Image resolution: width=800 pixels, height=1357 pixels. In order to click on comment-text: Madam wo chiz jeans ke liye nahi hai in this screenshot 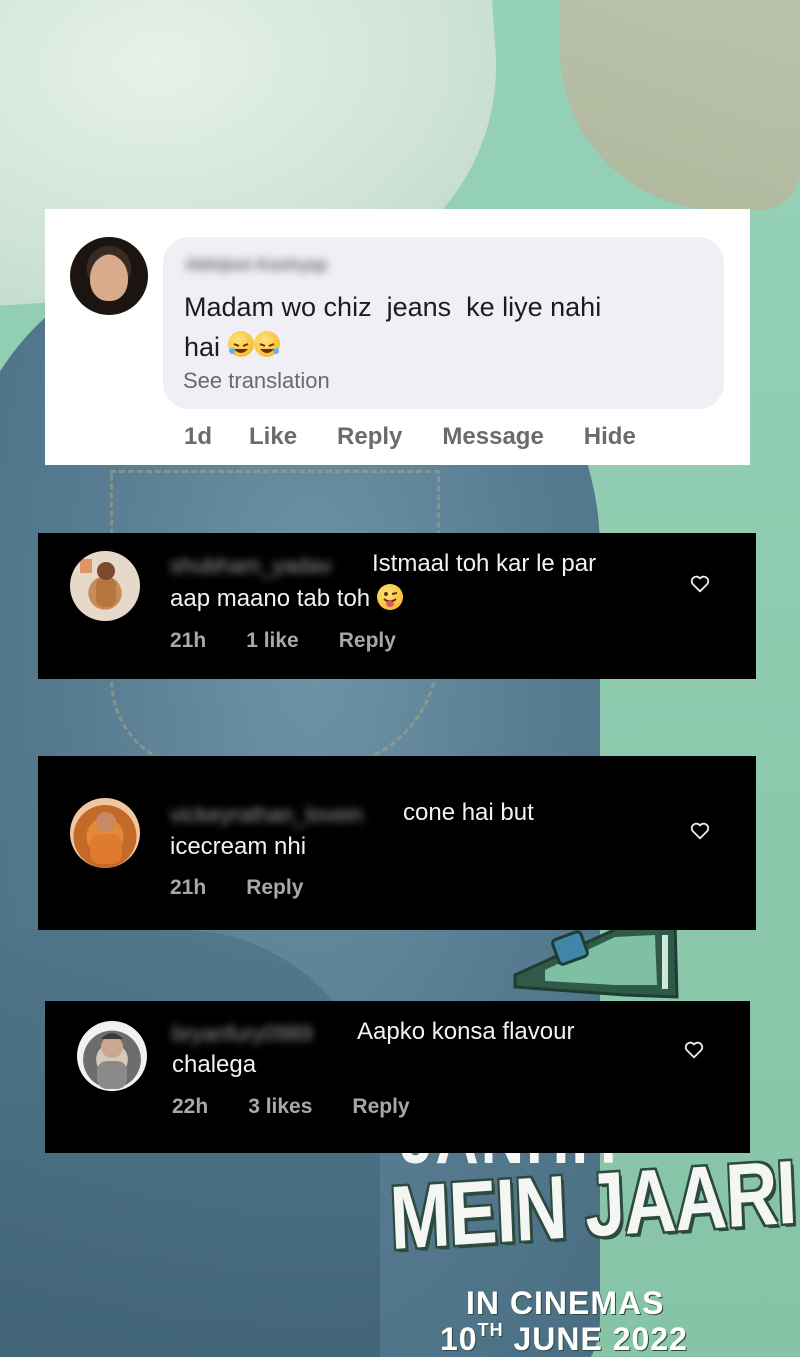, I will do `click(393, 327)`.